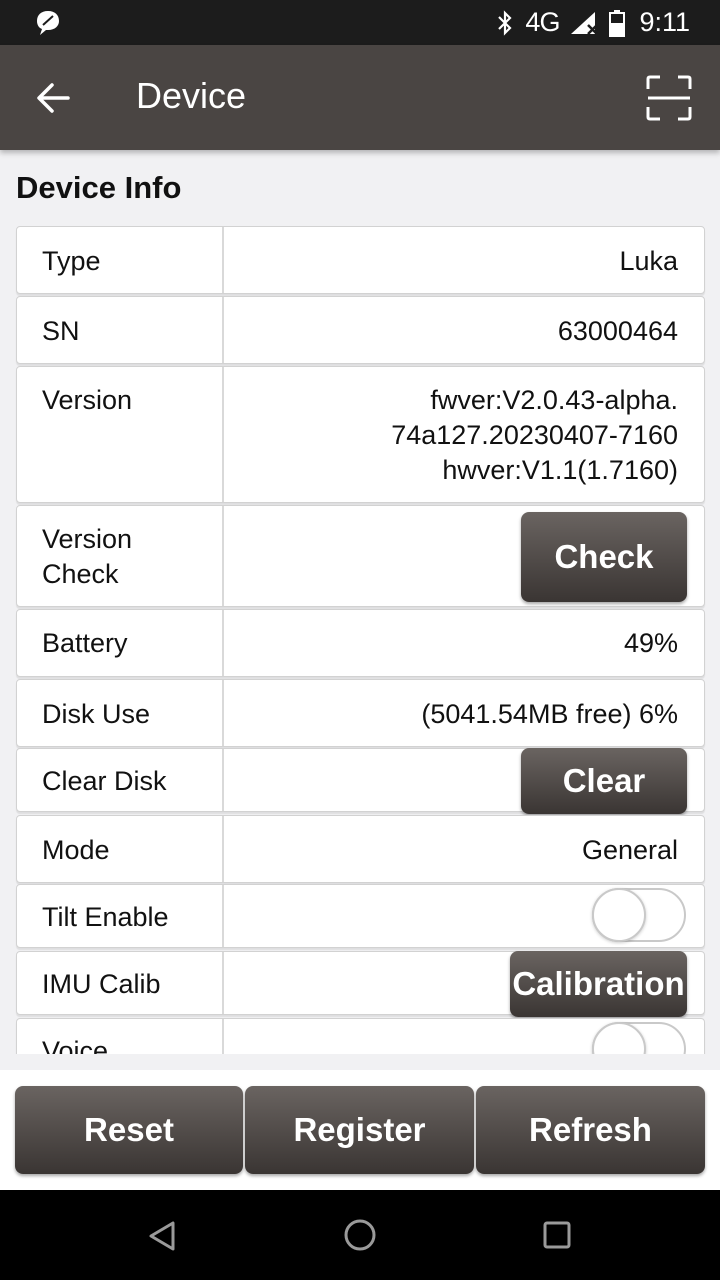  I want to click on check-button: Check, so click(604, 557).